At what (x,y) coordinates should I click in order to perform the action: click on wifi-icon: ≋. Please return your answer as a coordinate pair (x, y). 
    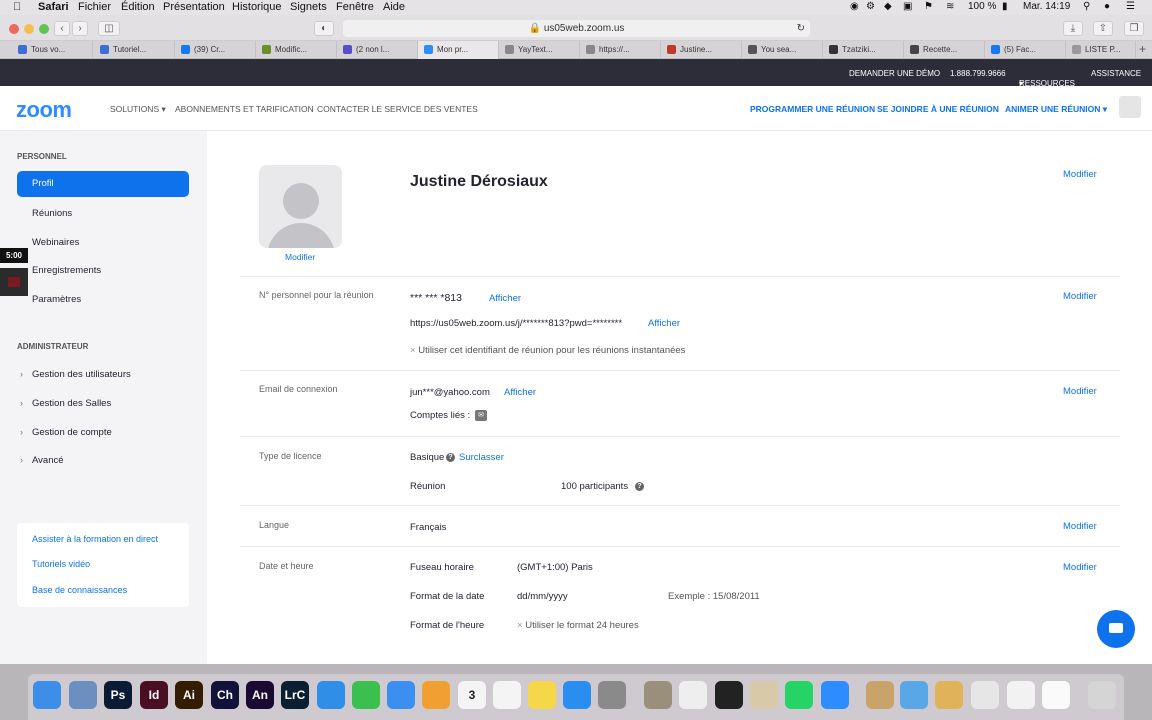
    Looking at the image, I should click on (950, 6).